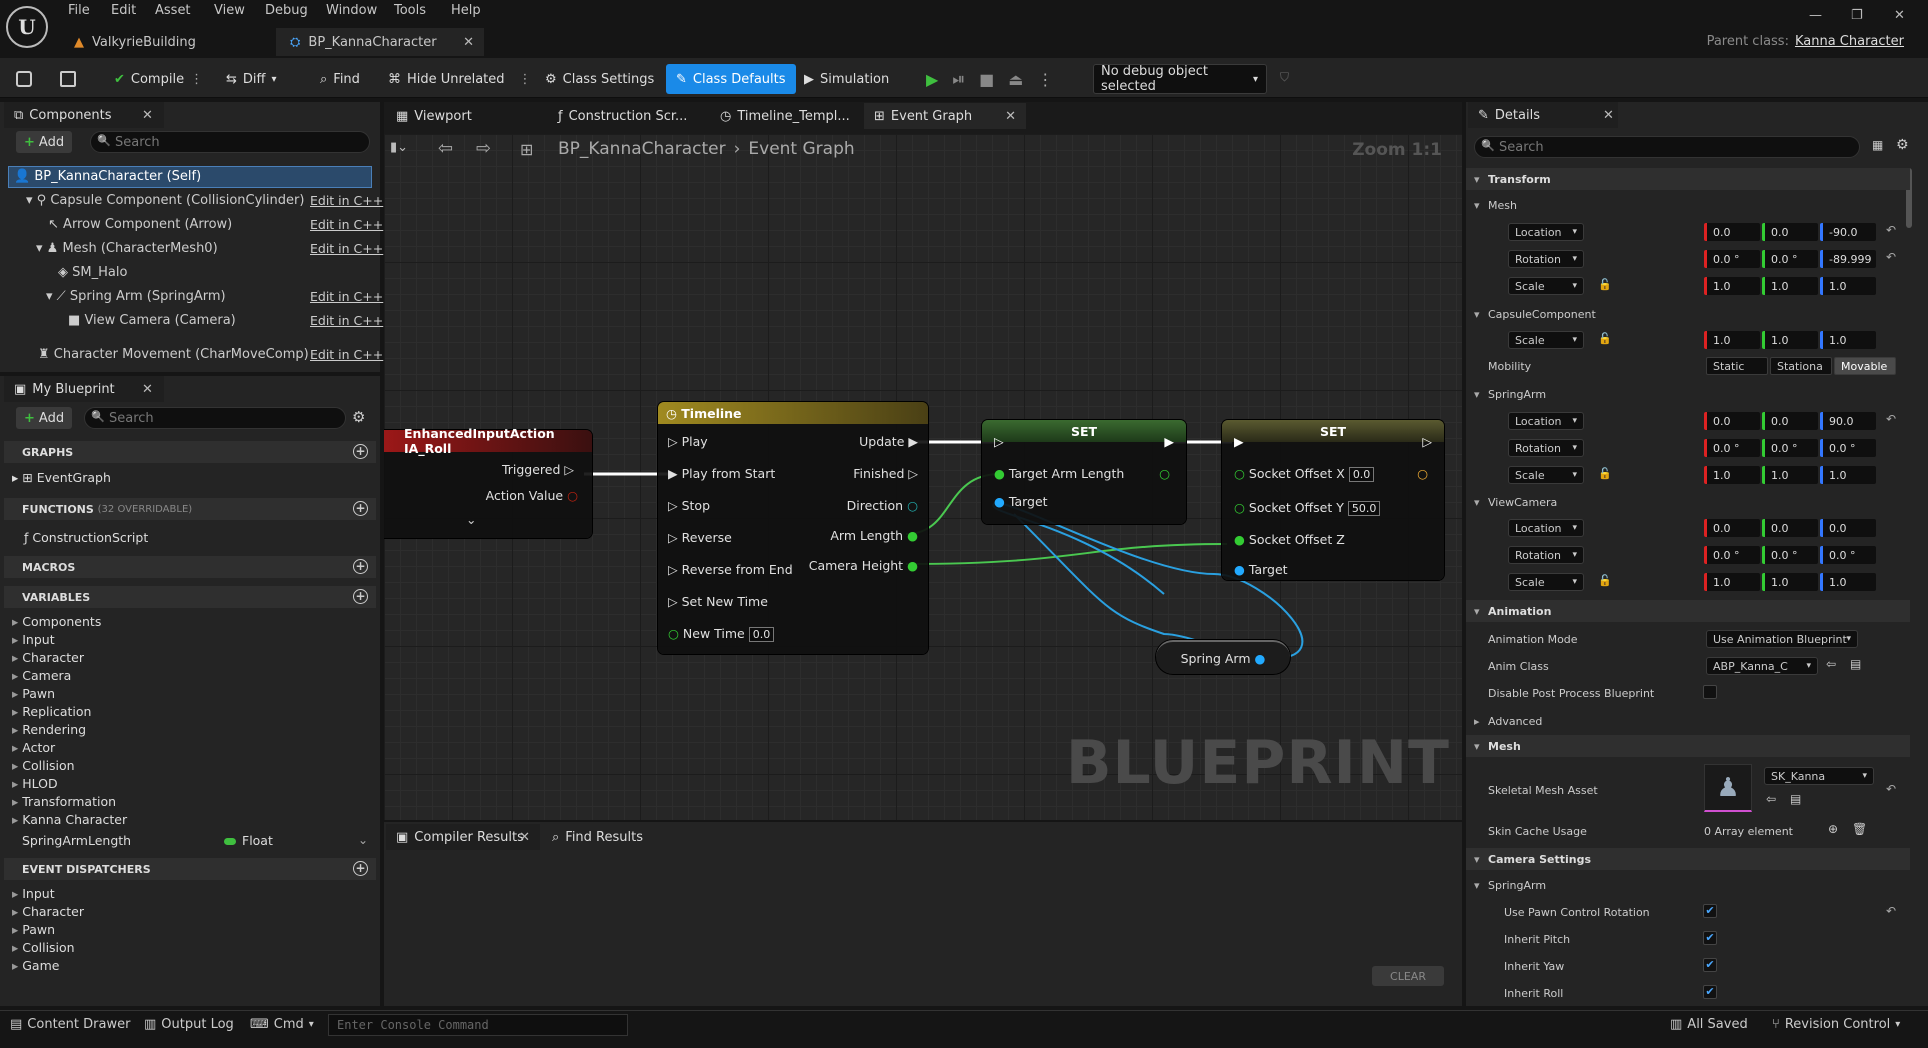 The width and height of the screenshot is (1928, 1048). Describe the element at coordinates (190, 869) in the screenshot. I see `event-dispatchers-section: EVENT DISPATCHERS +` at that location.